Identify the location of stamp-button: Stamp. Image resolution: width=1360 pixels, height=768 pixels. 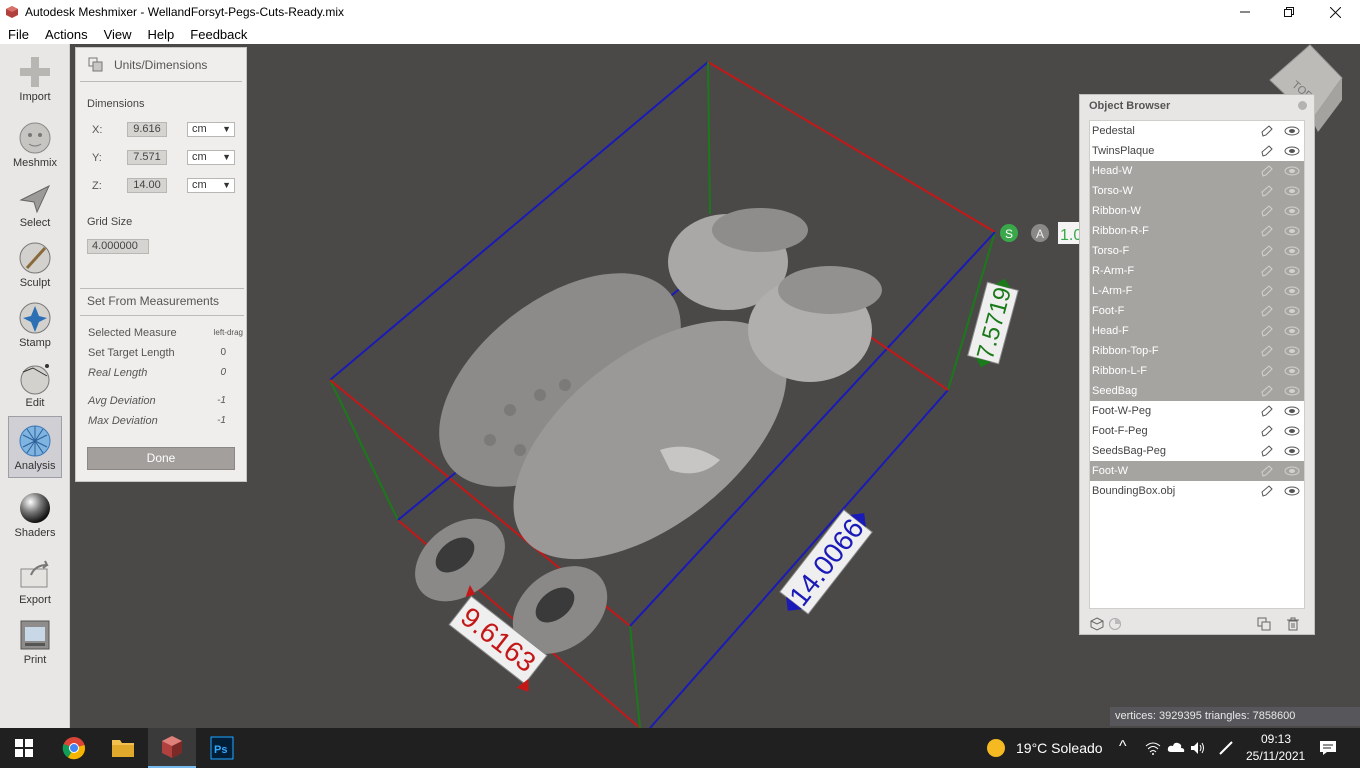
(35, 325).